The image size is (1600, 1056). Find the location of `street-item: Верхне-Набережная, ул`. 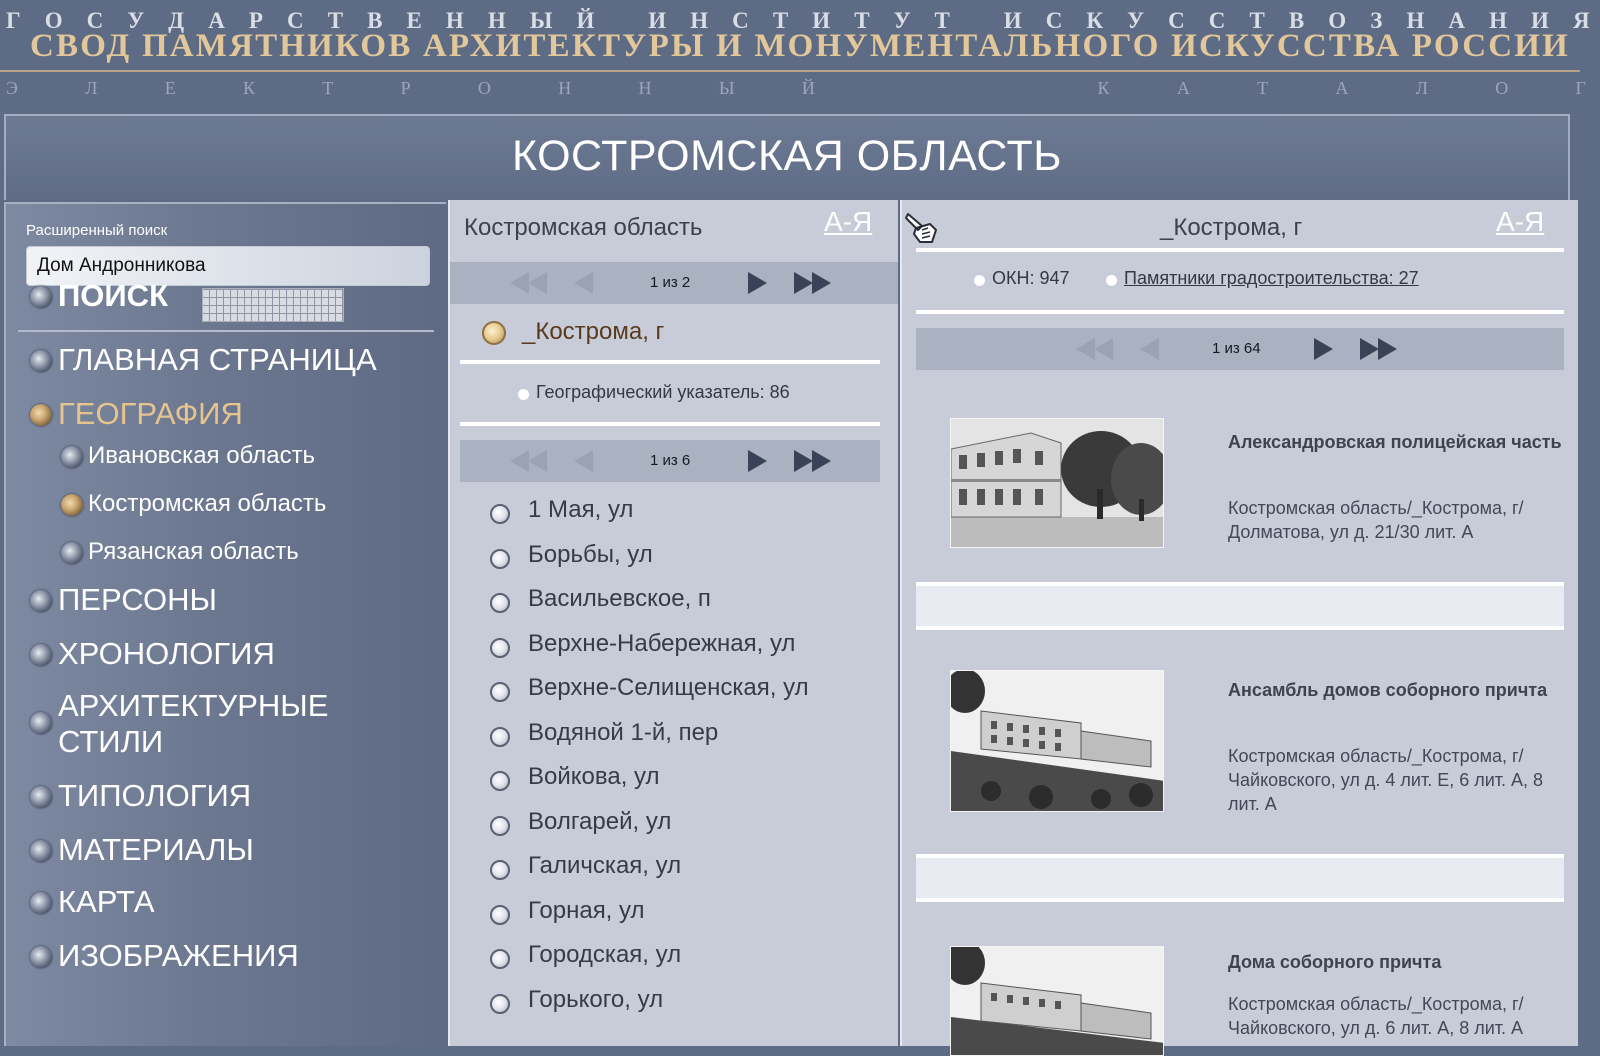

street-item: Верхне-Набережная, ул is located at coordinates (661, 644).